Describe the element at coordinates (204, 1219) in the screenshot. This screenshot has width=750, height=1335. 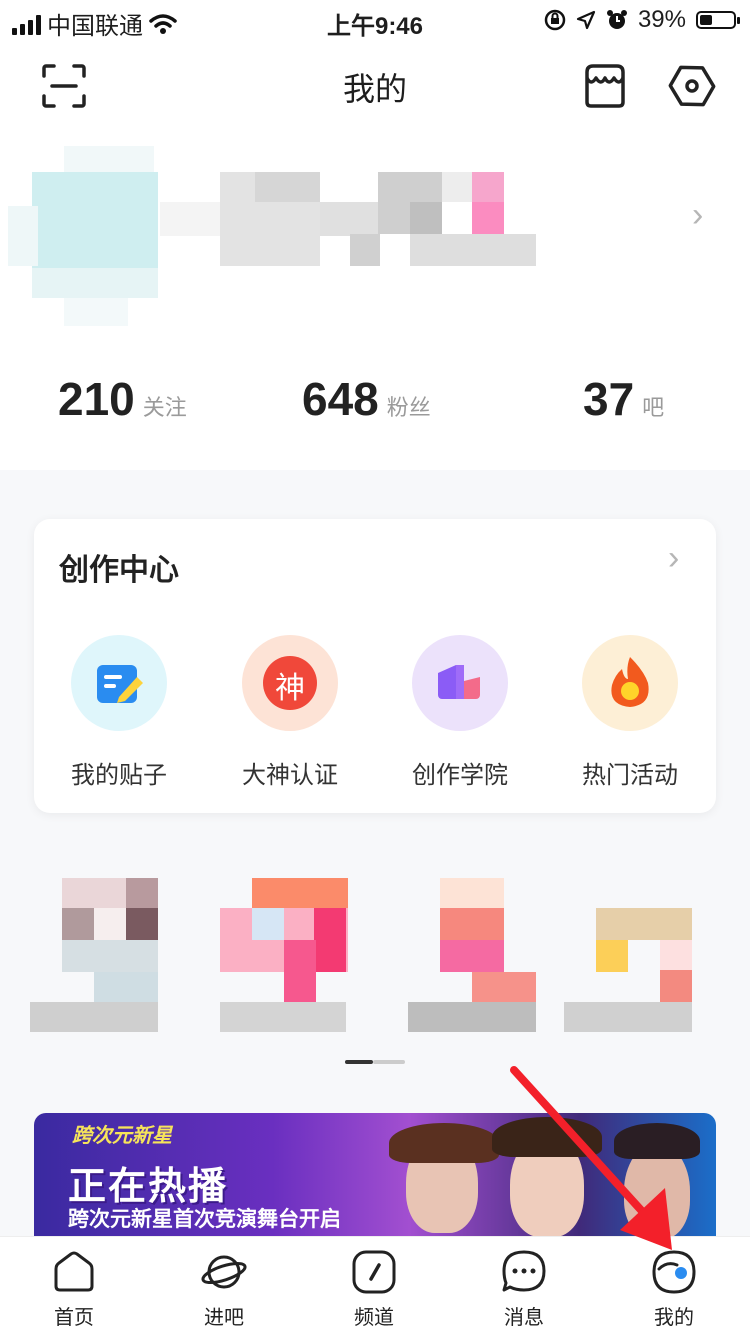
I see `banner-subtitle: 跨次元新星首次竞演舞台开启` at that location.